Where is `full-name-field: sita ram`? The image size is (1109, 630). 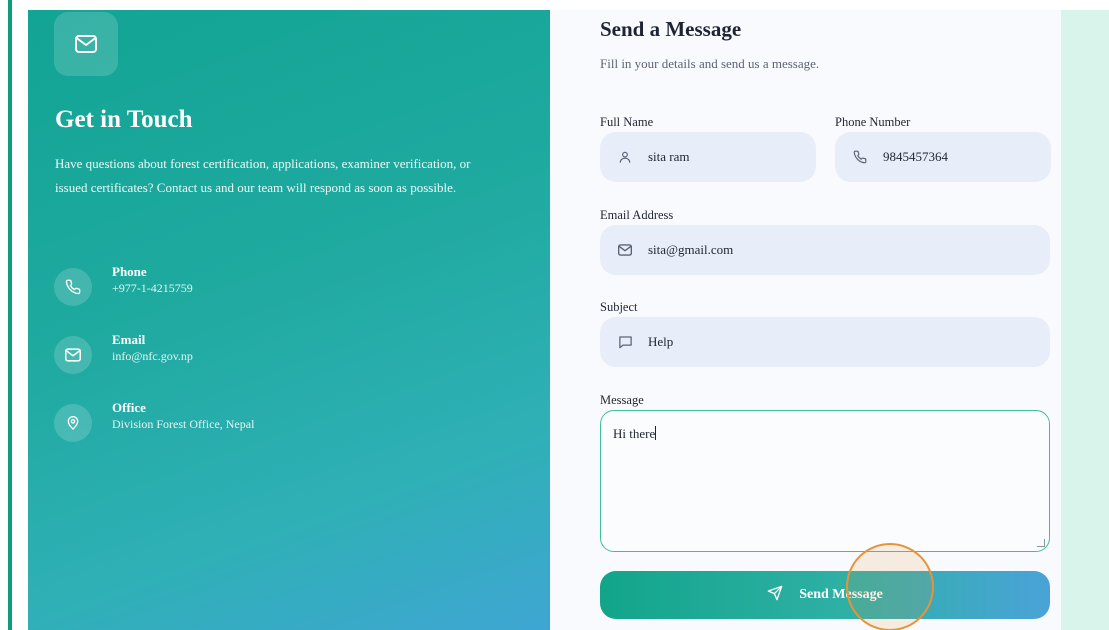
full-name-field: sita ram is located at coordinates (708, 157).